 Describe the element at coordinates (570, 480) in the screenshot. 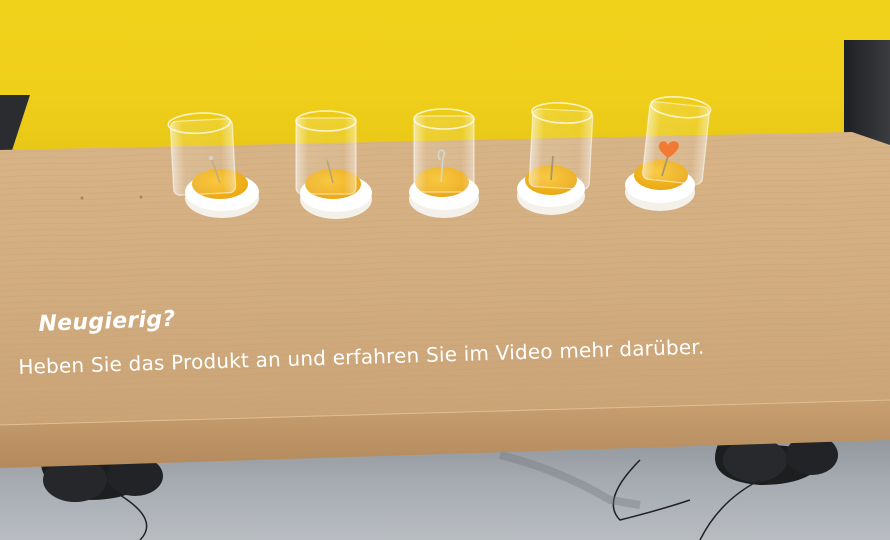

I see `table-shadow` at that location.